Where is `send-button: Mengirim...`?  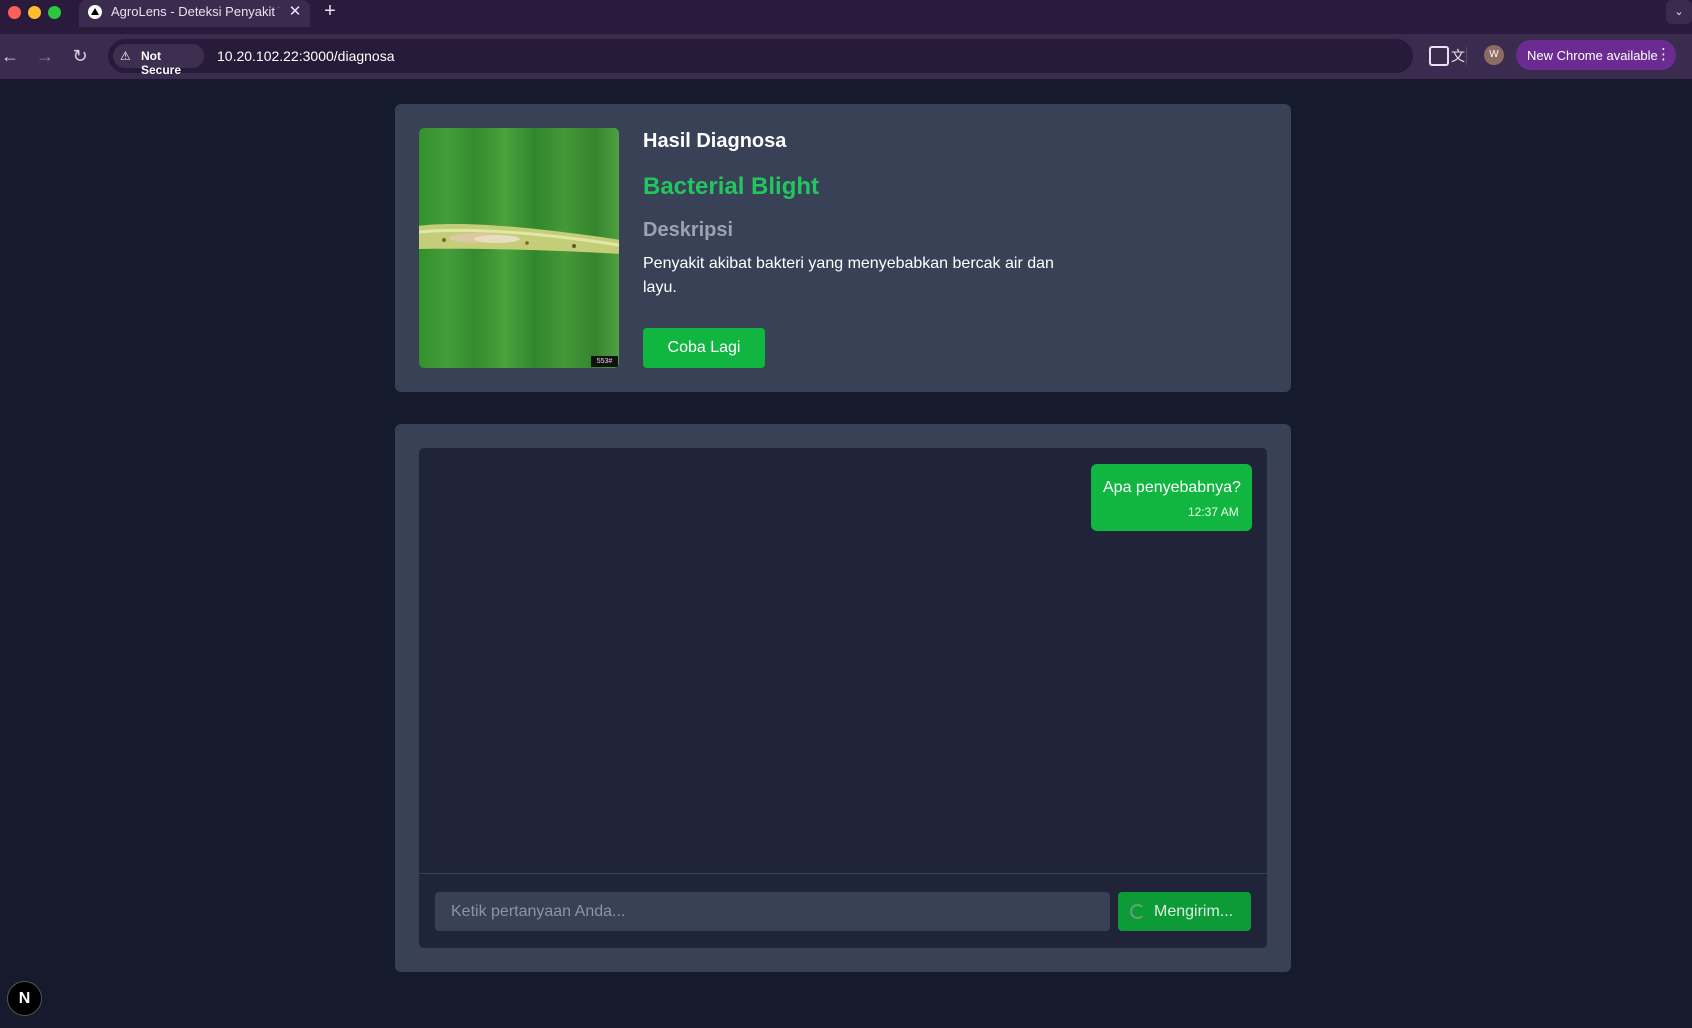
send-button: Mengirim... is located at coordinates (1184, 911).